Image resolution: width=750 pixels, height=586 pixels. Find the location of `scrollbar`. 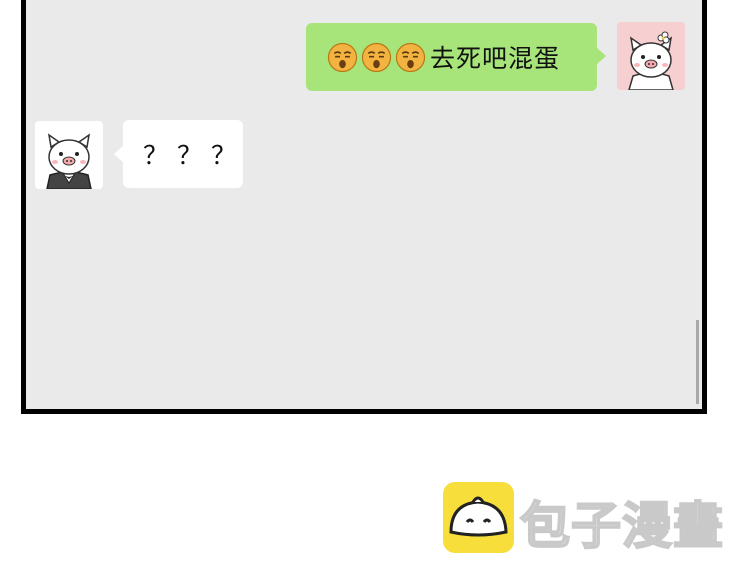

scrollbar is located at coordinates (697, 362).